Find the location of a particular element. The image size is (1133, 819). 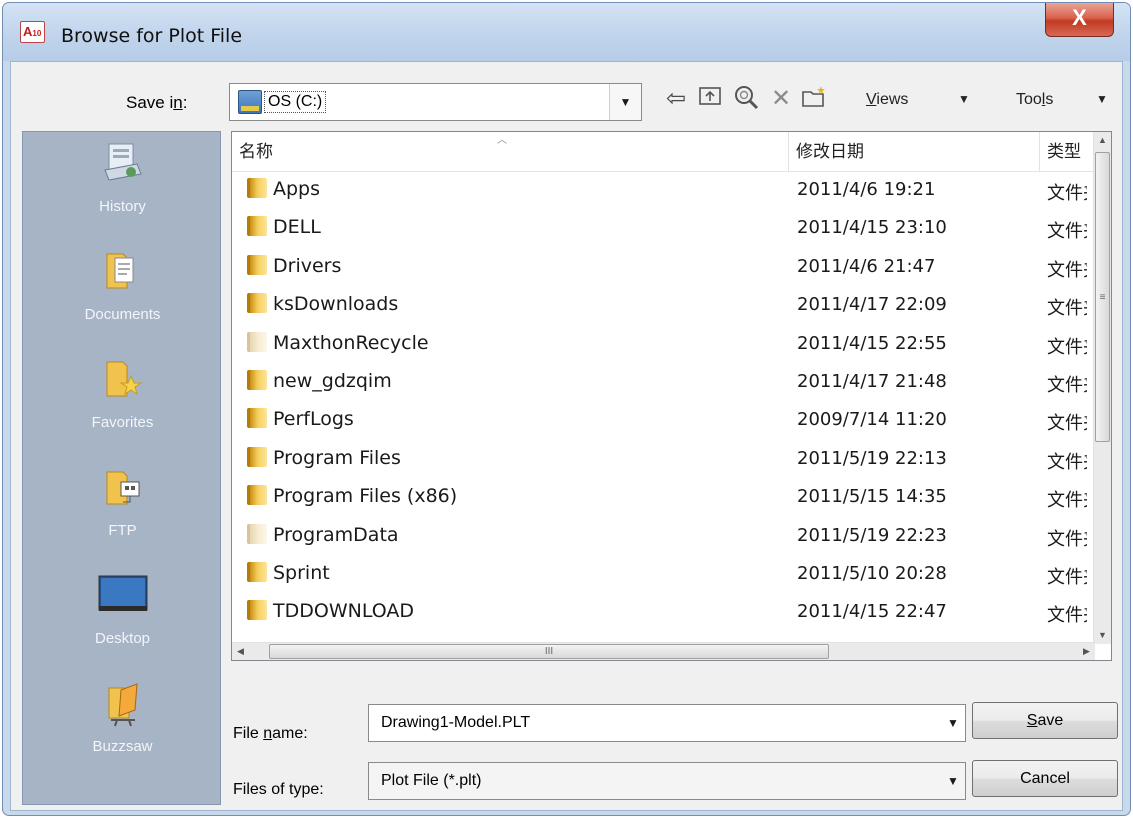

place-history: History is located at coordinates (122, 194).